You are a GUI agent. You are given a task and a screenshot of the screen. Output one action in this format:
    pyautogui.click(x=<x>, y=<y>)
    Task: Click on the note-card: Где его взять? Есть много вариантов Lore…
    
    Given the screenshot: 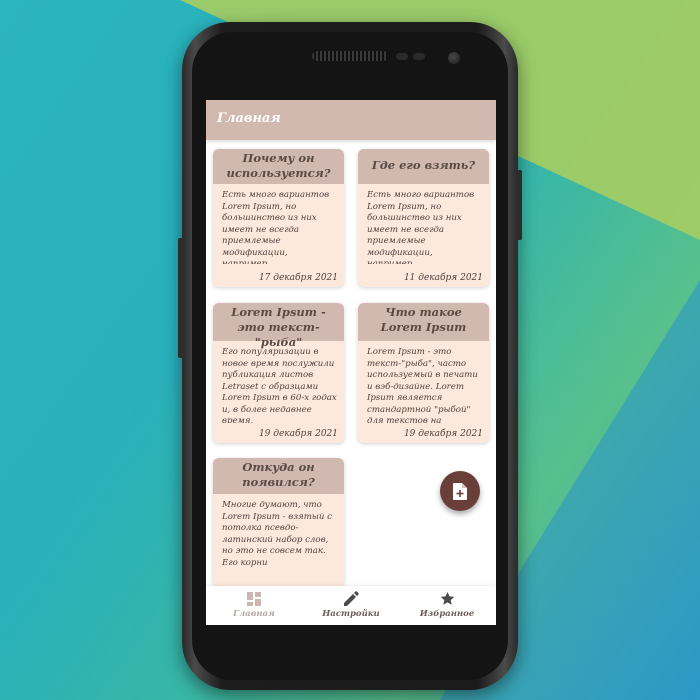 What is the action you would take?
    pyautogui.click(x=423, y=218)
    